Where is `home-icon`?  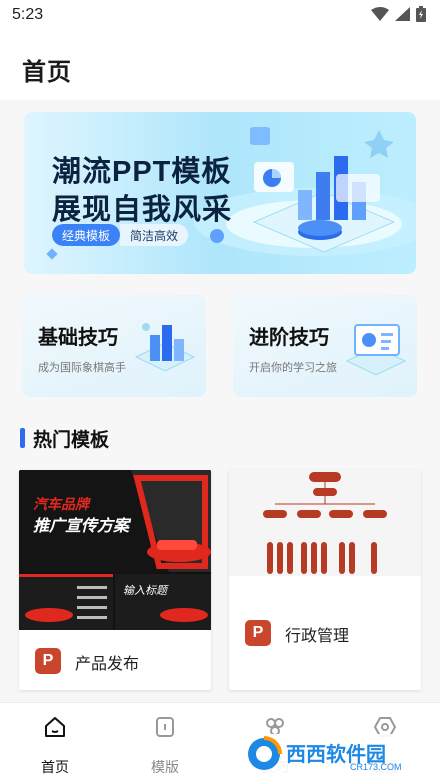 home-icon is located at coordinates (55, 727).